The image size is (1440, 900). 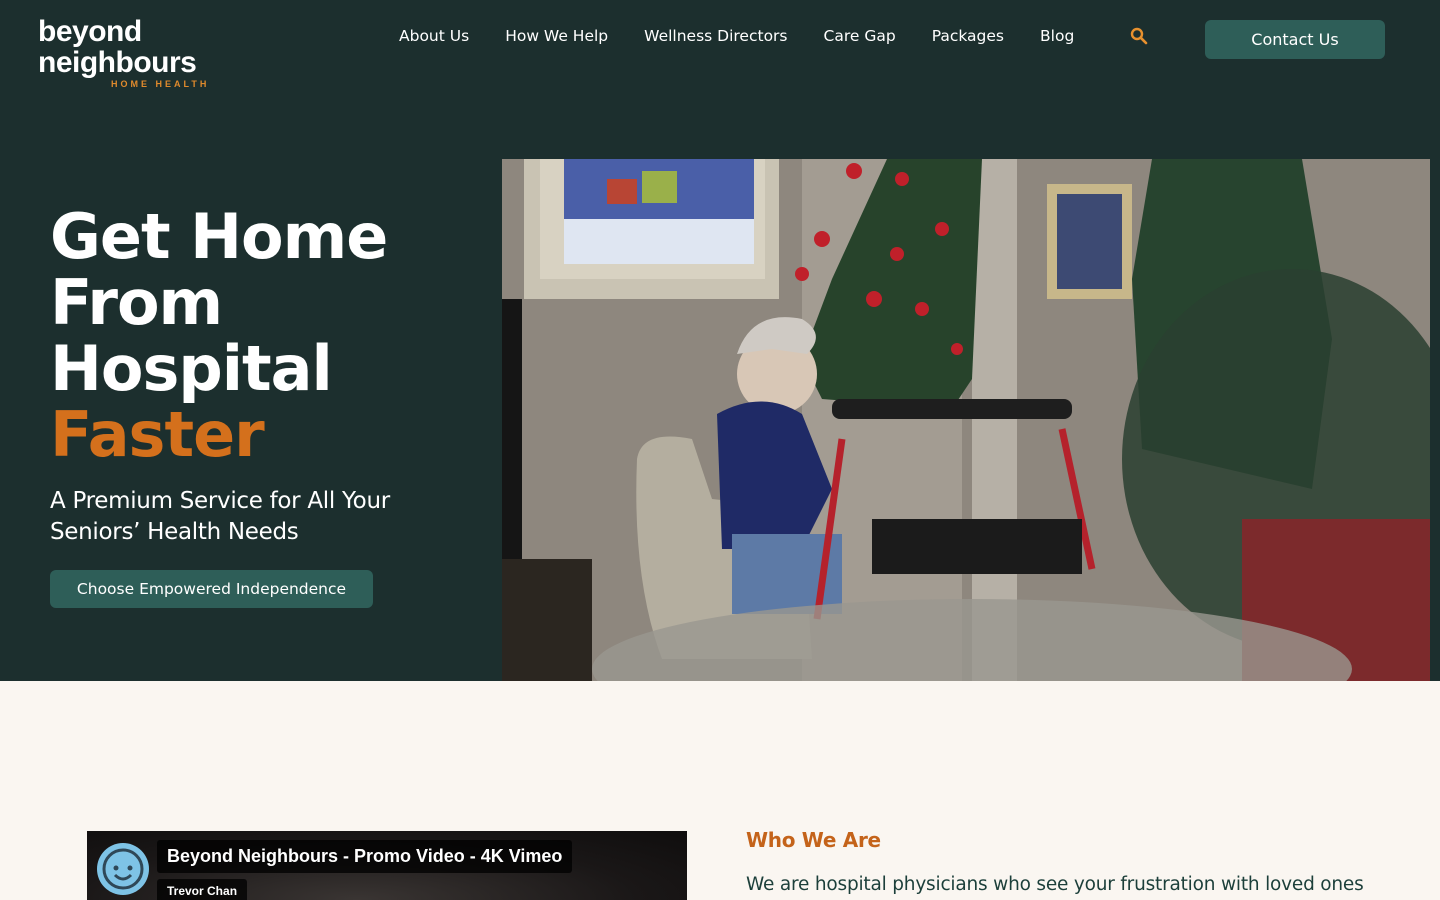 What do you see at coordinates (202, 889) in the screenshot?
I see `video-author: Trevor Chan` at bounding box center [202, 889].